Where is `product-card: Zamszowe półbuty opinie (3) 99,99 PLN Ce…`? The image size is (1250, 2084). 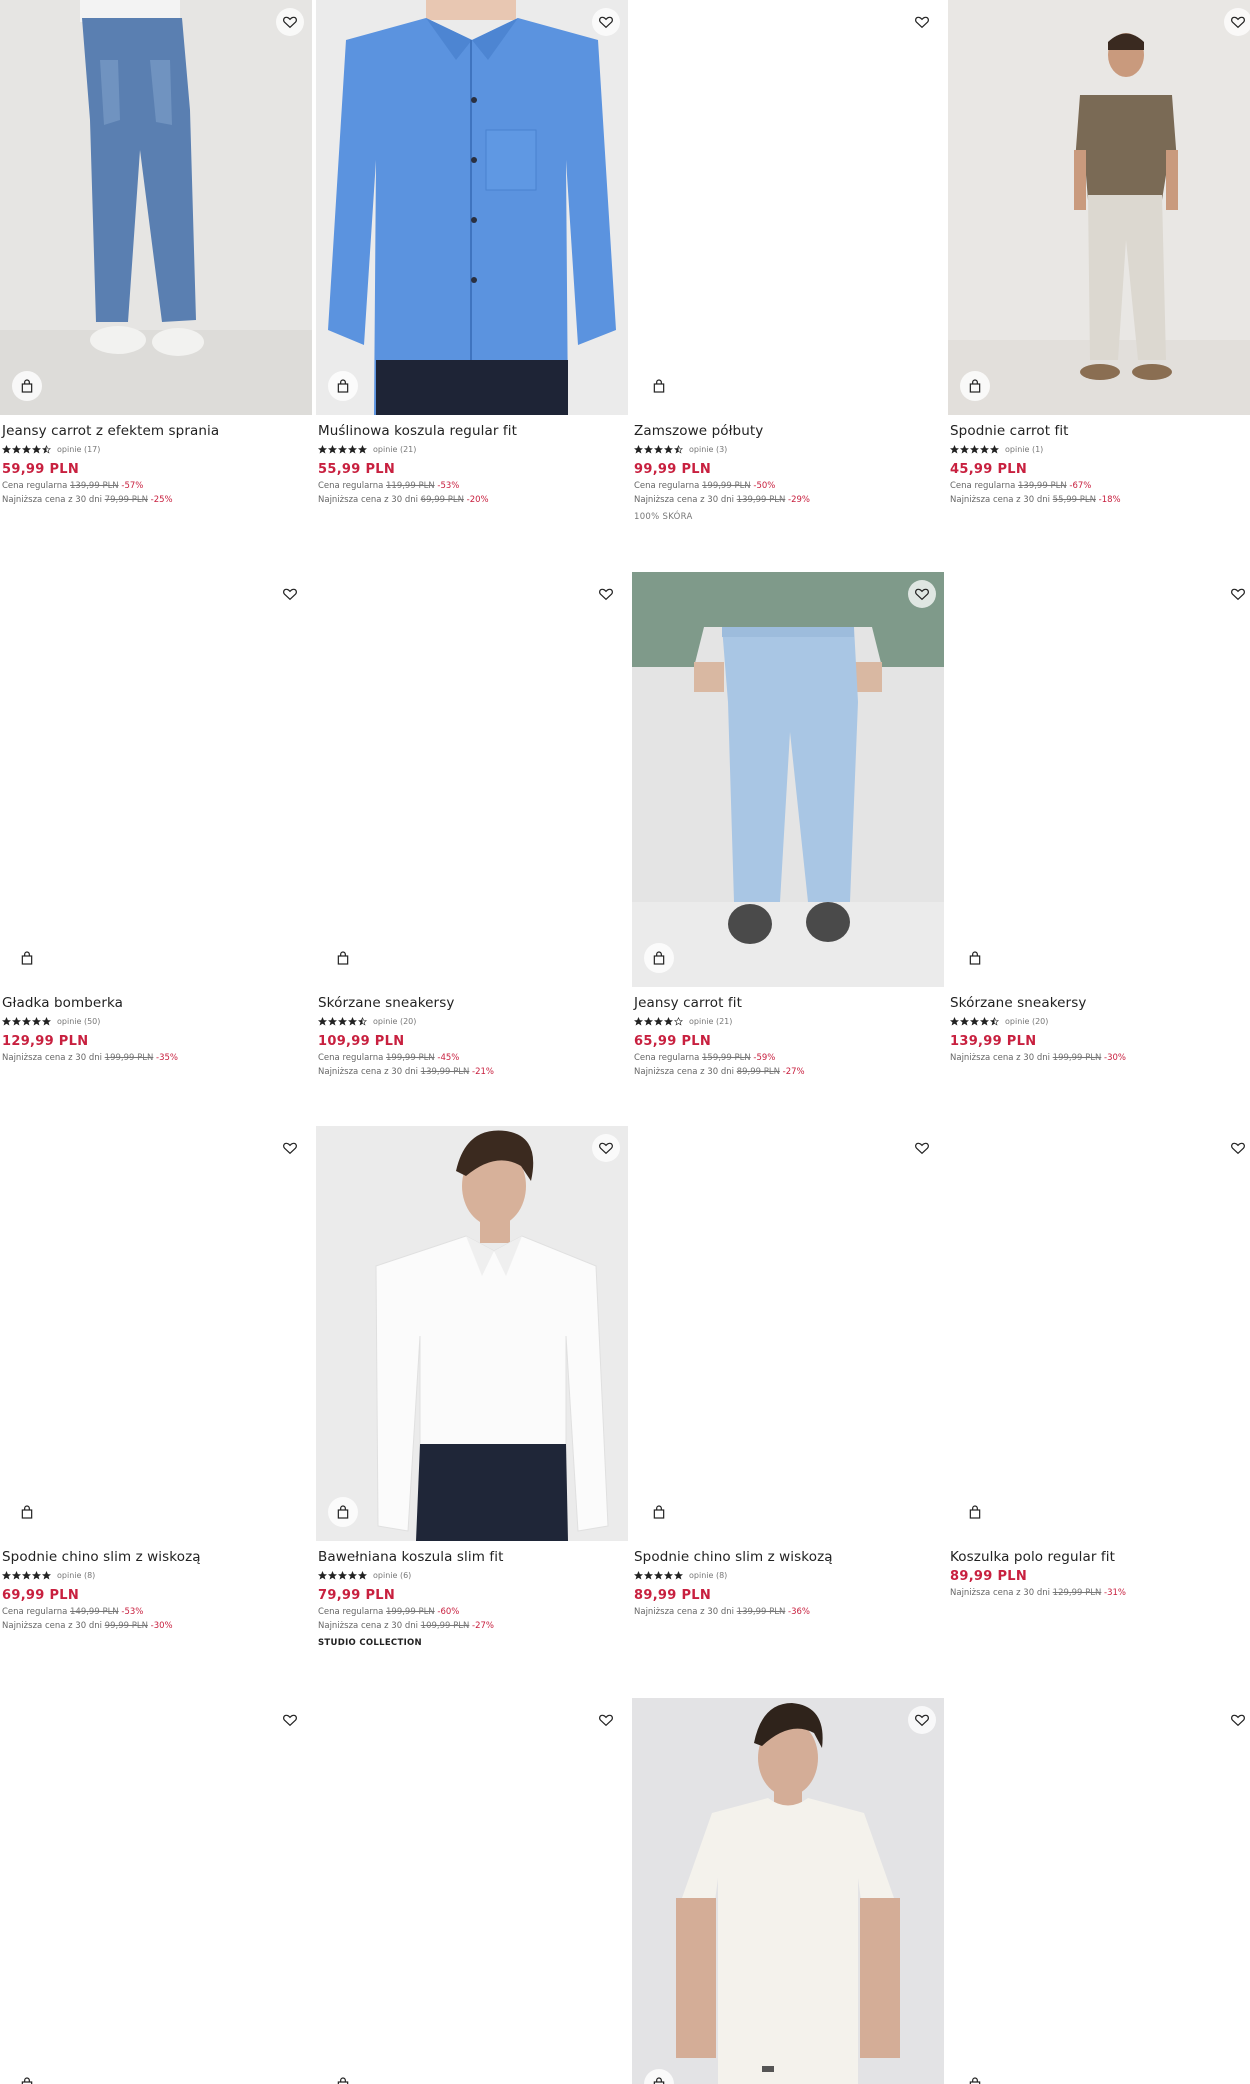 product-card: Zamszowe półbuty opinie (3) 99,99 PLN Ce… is located at coordinates (788, 261).